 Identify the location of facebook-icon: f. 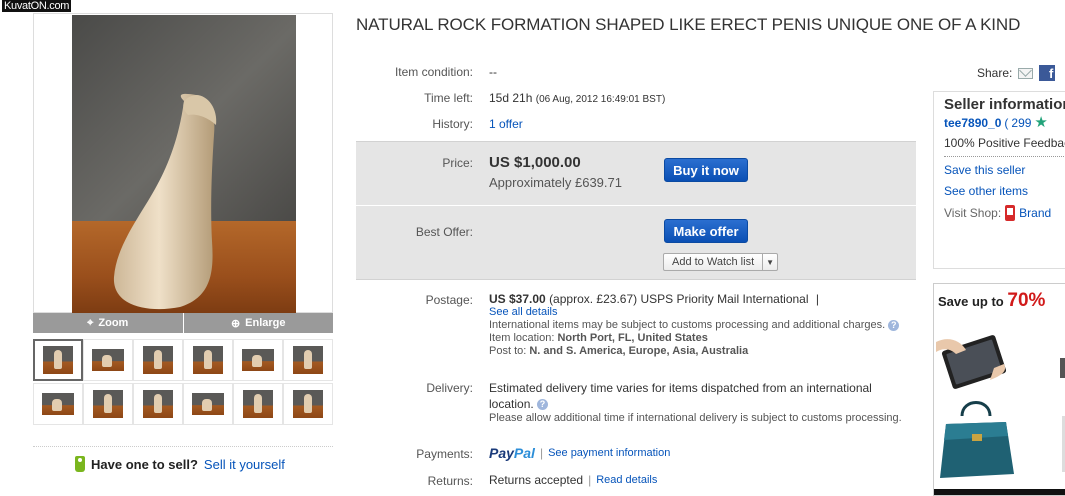
(1047, 73).